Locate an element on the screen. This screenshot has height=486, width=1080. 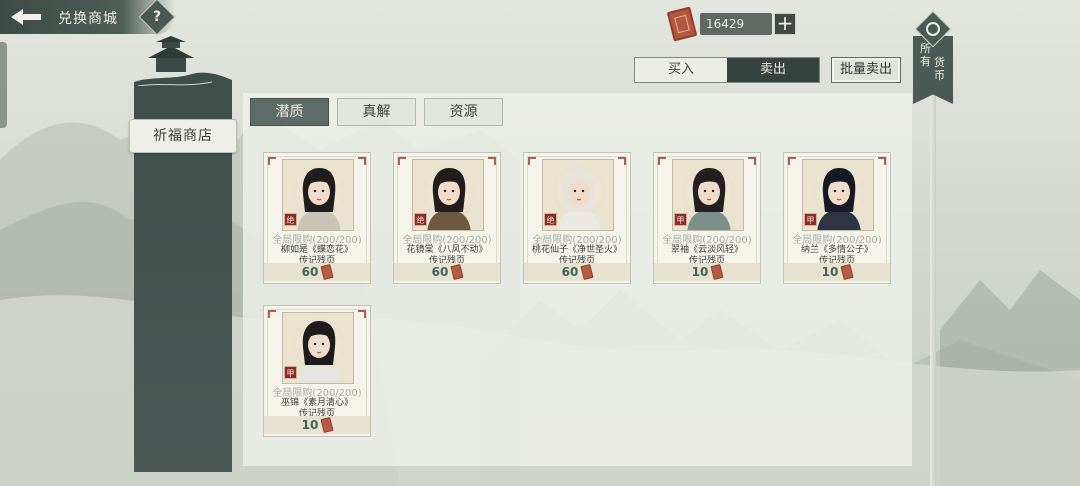
side-drawer-handle is located at coordinates (3, 85).